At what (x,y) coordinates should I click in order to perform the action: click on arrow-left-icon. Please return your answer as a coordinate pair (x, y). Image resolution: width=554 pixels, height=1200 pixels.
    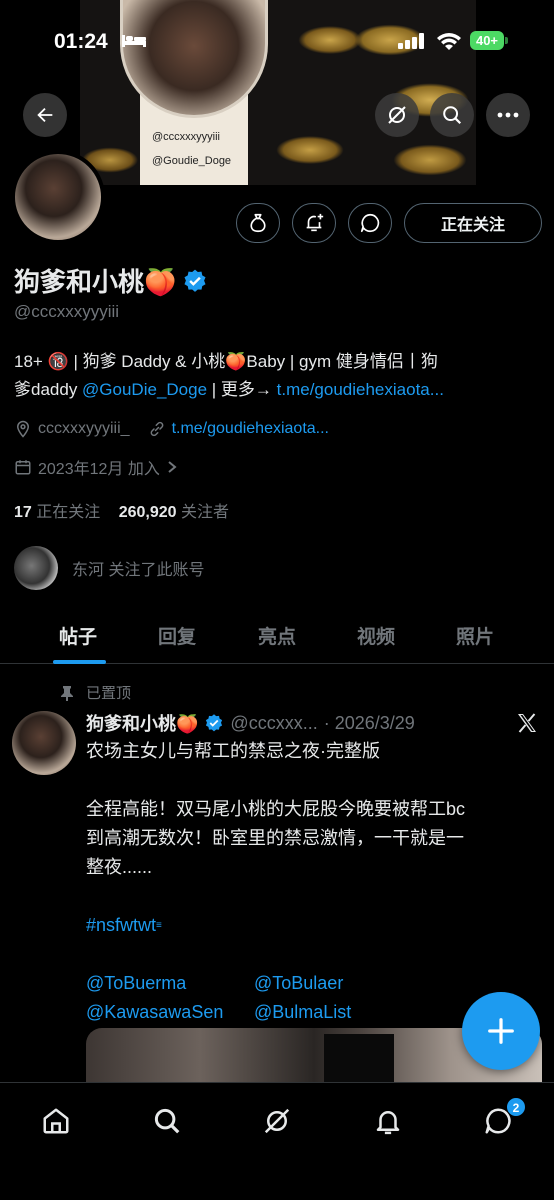
    Looking at the image, I should click on (45, 115).